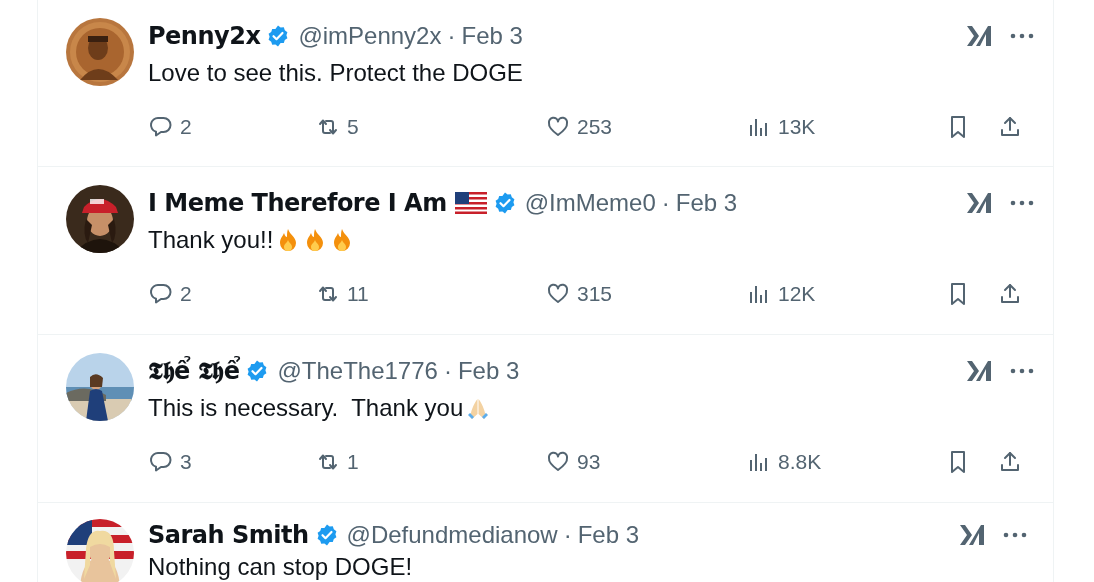 The height and width of the screenshot is (582, 1094). Describe the element at coordinates (846, 462) in the screenshot. I see `views-button: 8.8K` at that location.